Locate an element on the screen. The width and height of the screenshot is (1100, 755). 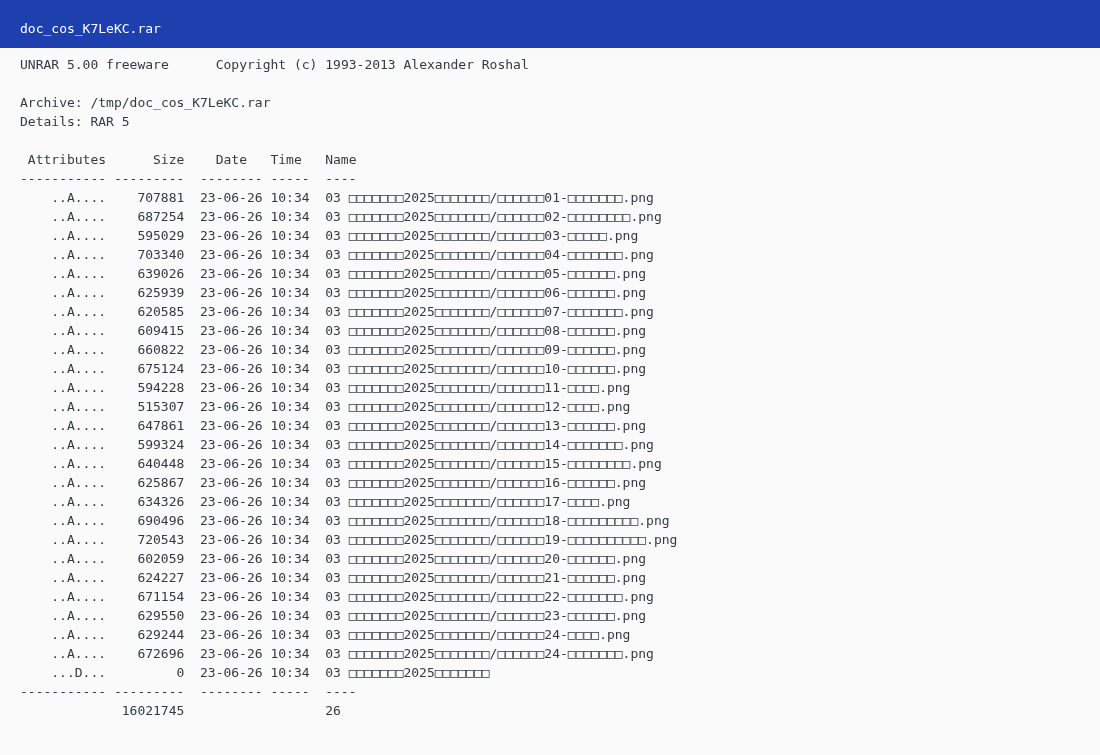
size-cell-text: 629550 is located at coordinates (161, 616).